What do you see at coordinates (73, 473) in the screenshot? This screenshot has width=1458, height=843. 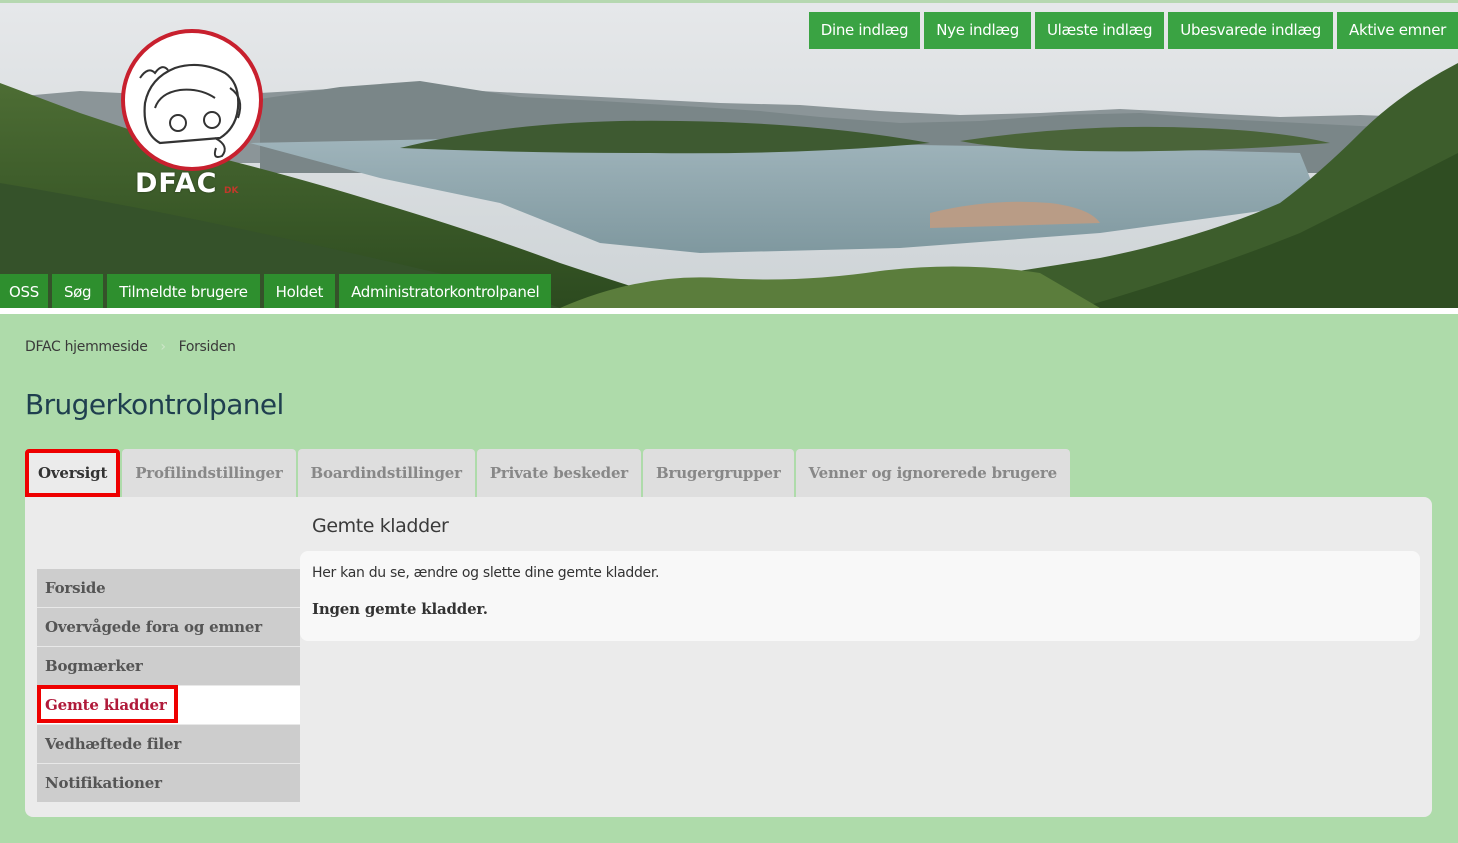 I see `tab-oversigt: Oversigt` at bounding box center [73, 473].